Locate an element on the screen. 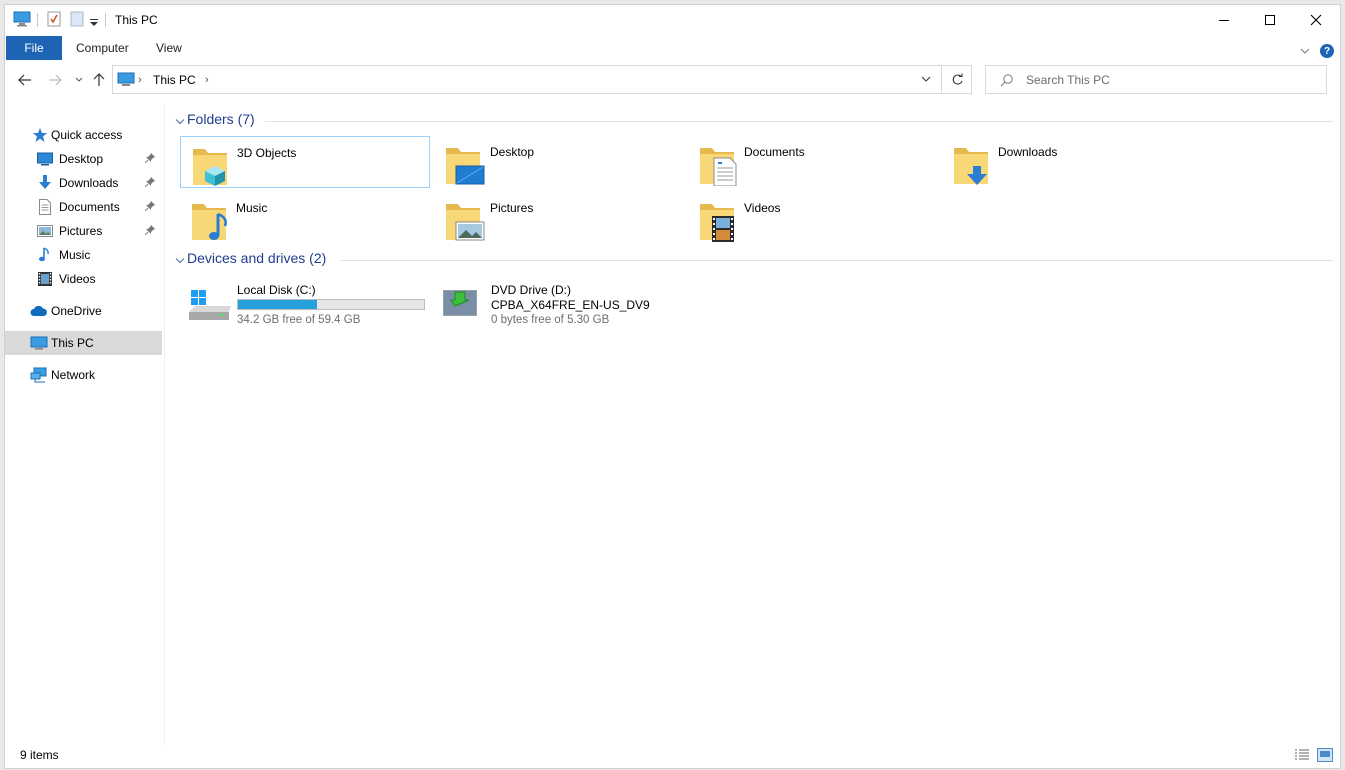  up-button is located at coordinates (99, 80).